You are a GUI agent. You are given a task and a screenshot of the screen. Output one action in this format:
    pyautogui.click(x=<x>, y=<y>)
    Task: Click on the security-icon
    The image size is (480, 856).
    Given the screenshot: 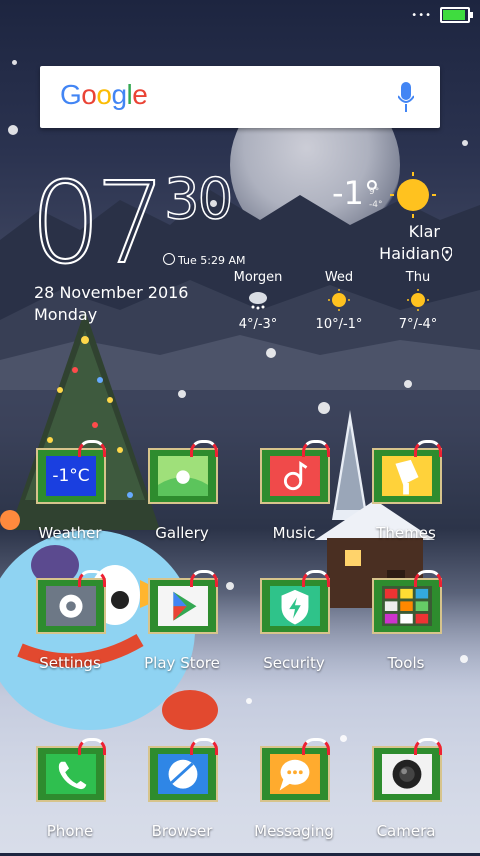 What is the action you would take?
    pyautogui.click(x=295, y=606)
    